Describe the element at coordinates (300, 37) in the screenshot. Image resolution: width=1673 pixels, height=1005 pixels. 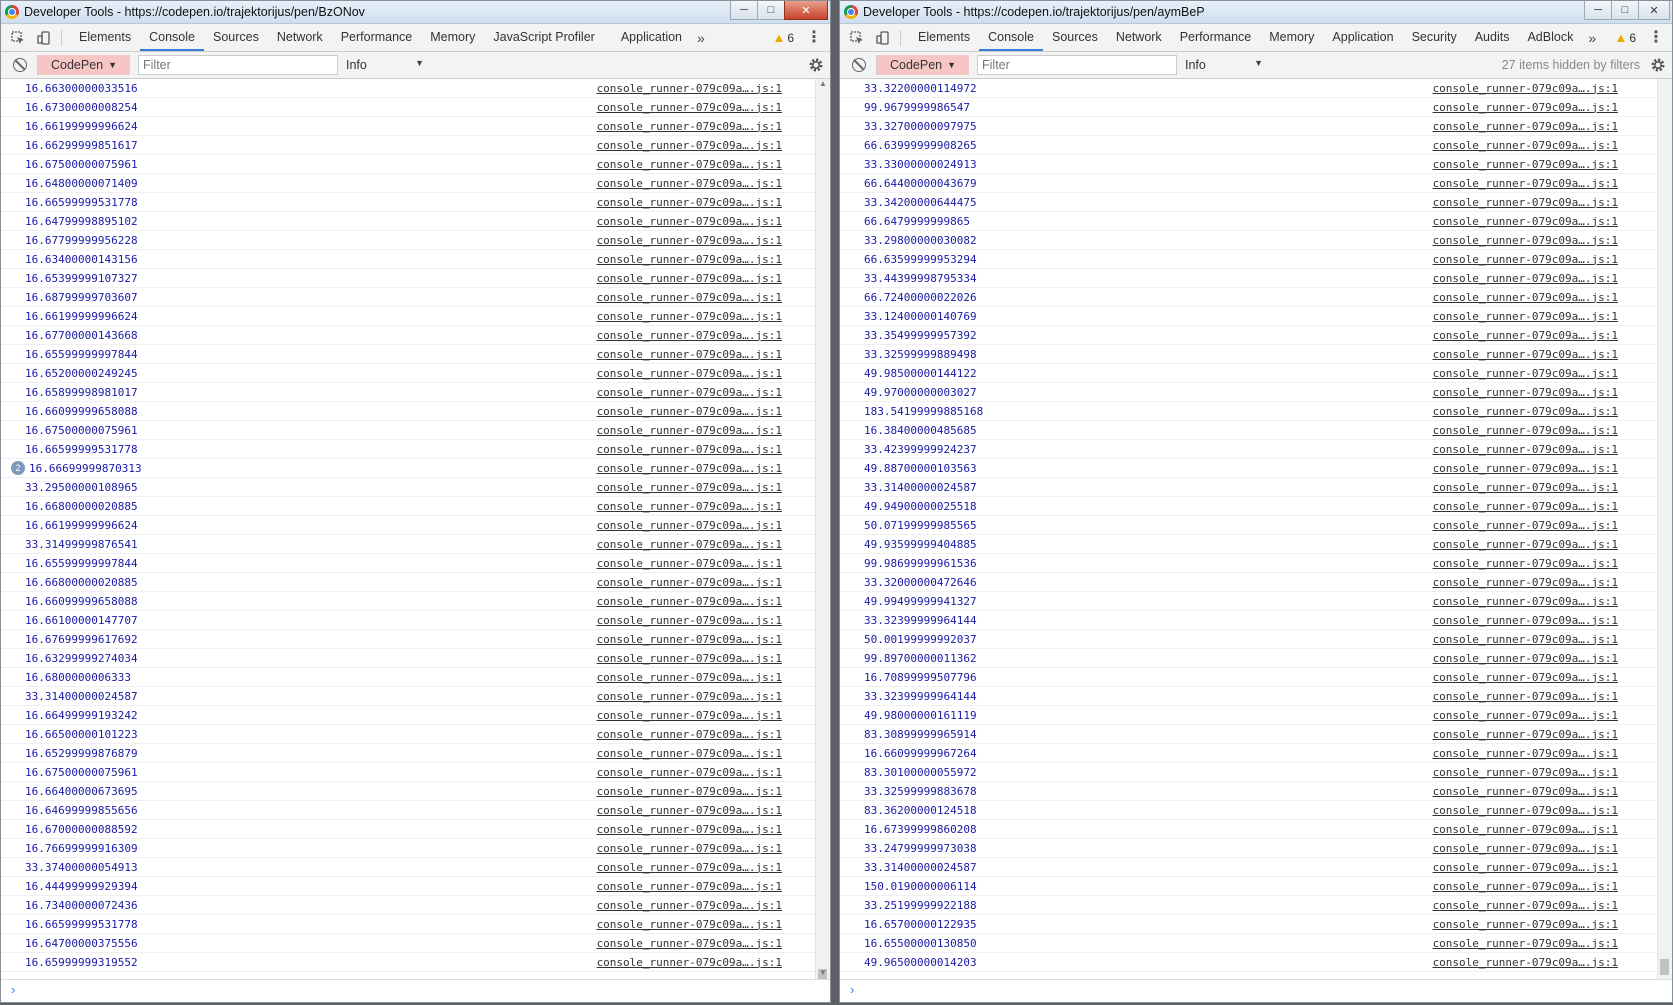
I see `tab-network: Network` at that location.